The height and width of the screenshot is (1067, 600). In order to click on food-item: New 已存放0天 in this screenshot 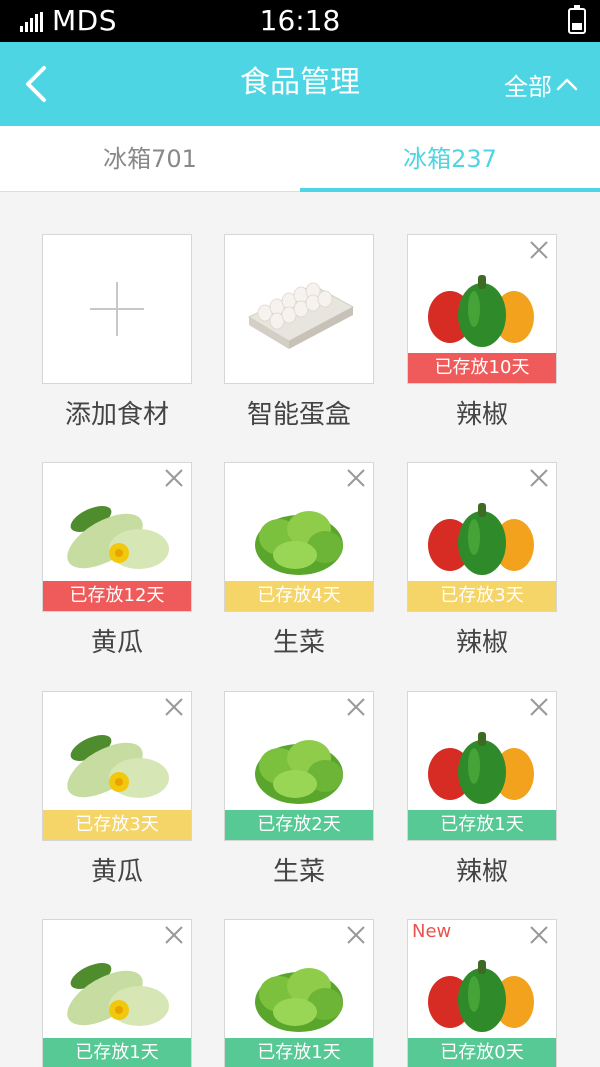, I will do `click(482, 993)`.